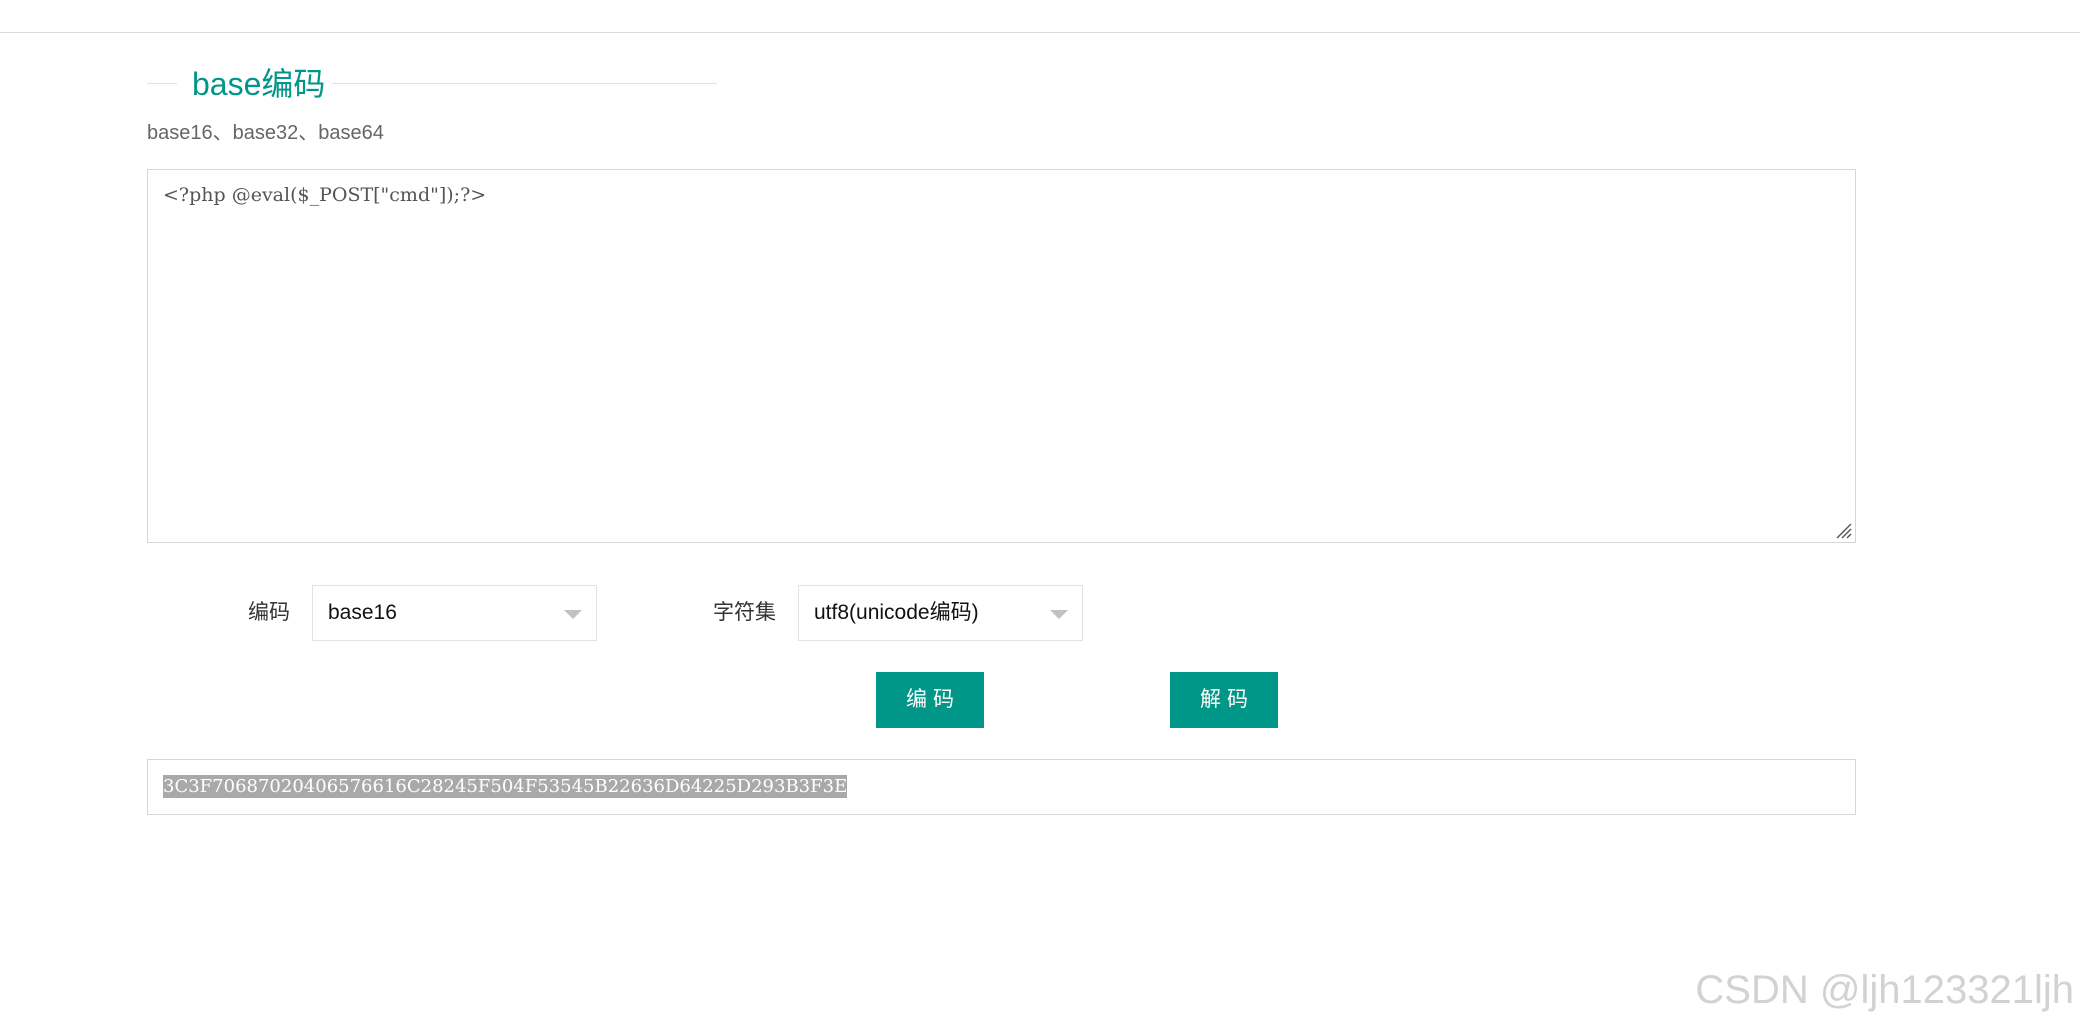 The image size is (2080, 1026). Describe the element at coordinates (896, 612) in the screenshot. I see `charset-select-value: utf8(unicode编码)` at that location.